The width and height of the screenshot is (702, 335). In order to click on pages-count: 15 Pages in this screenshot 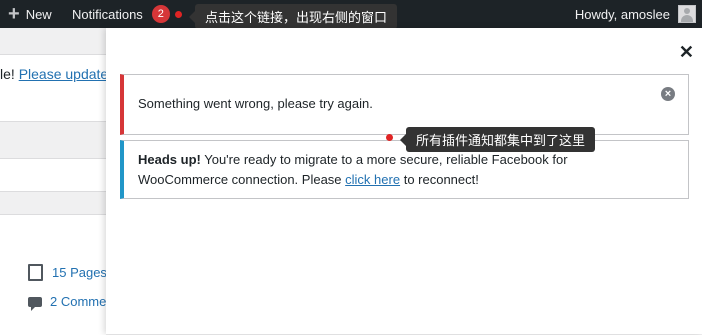, I will do `click(79, 272)`.